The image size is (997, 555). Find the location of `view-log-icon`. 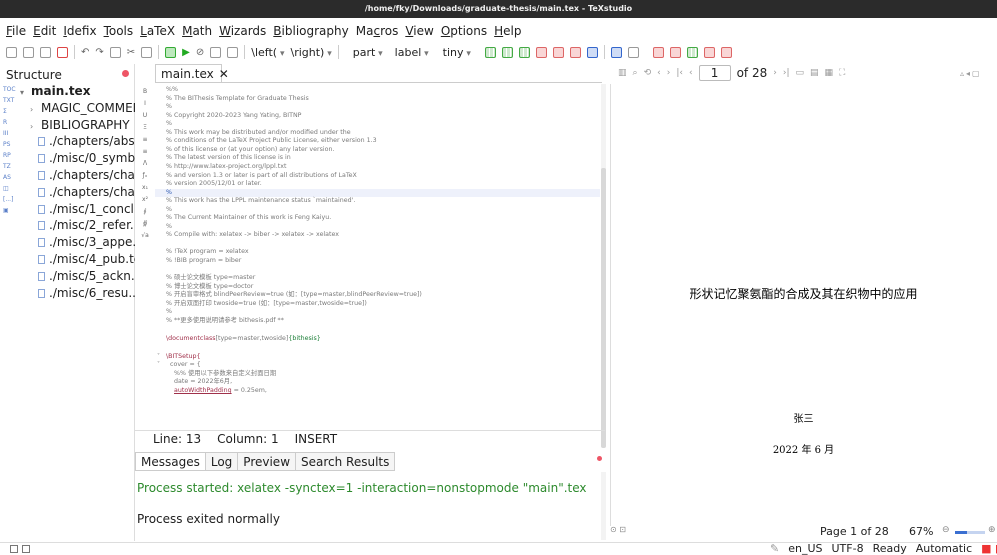

view-log-icon is located at coordinates (233, 52).